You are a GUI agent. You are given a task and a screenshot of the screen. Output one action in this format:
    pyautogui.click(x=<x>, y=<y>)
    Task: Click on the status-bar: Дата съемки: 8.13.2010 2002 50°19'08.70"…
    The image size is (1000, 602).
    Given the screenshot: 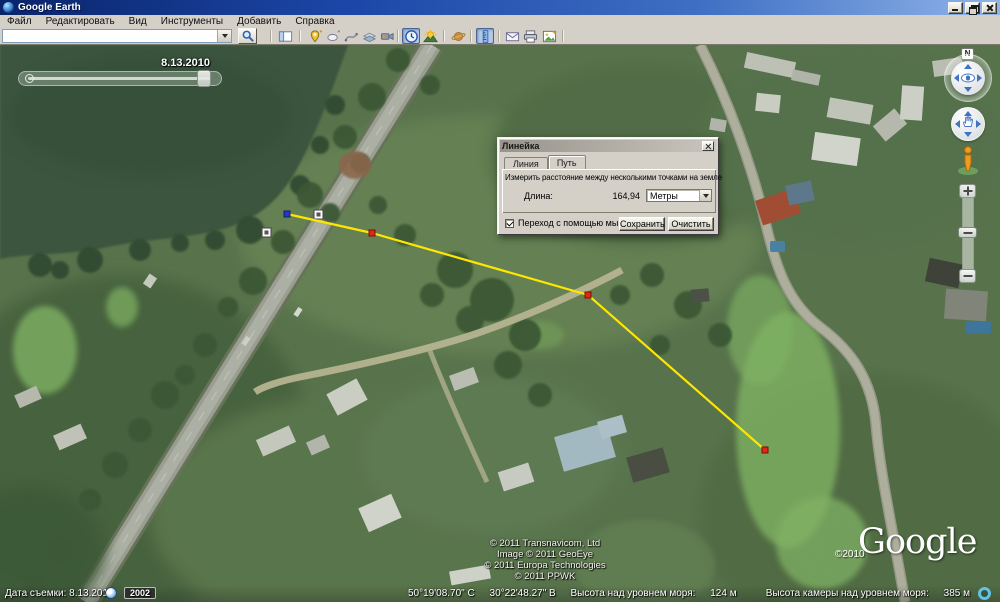 What is the action you would take?
    pyautogui.click(x=500, y=593)
    